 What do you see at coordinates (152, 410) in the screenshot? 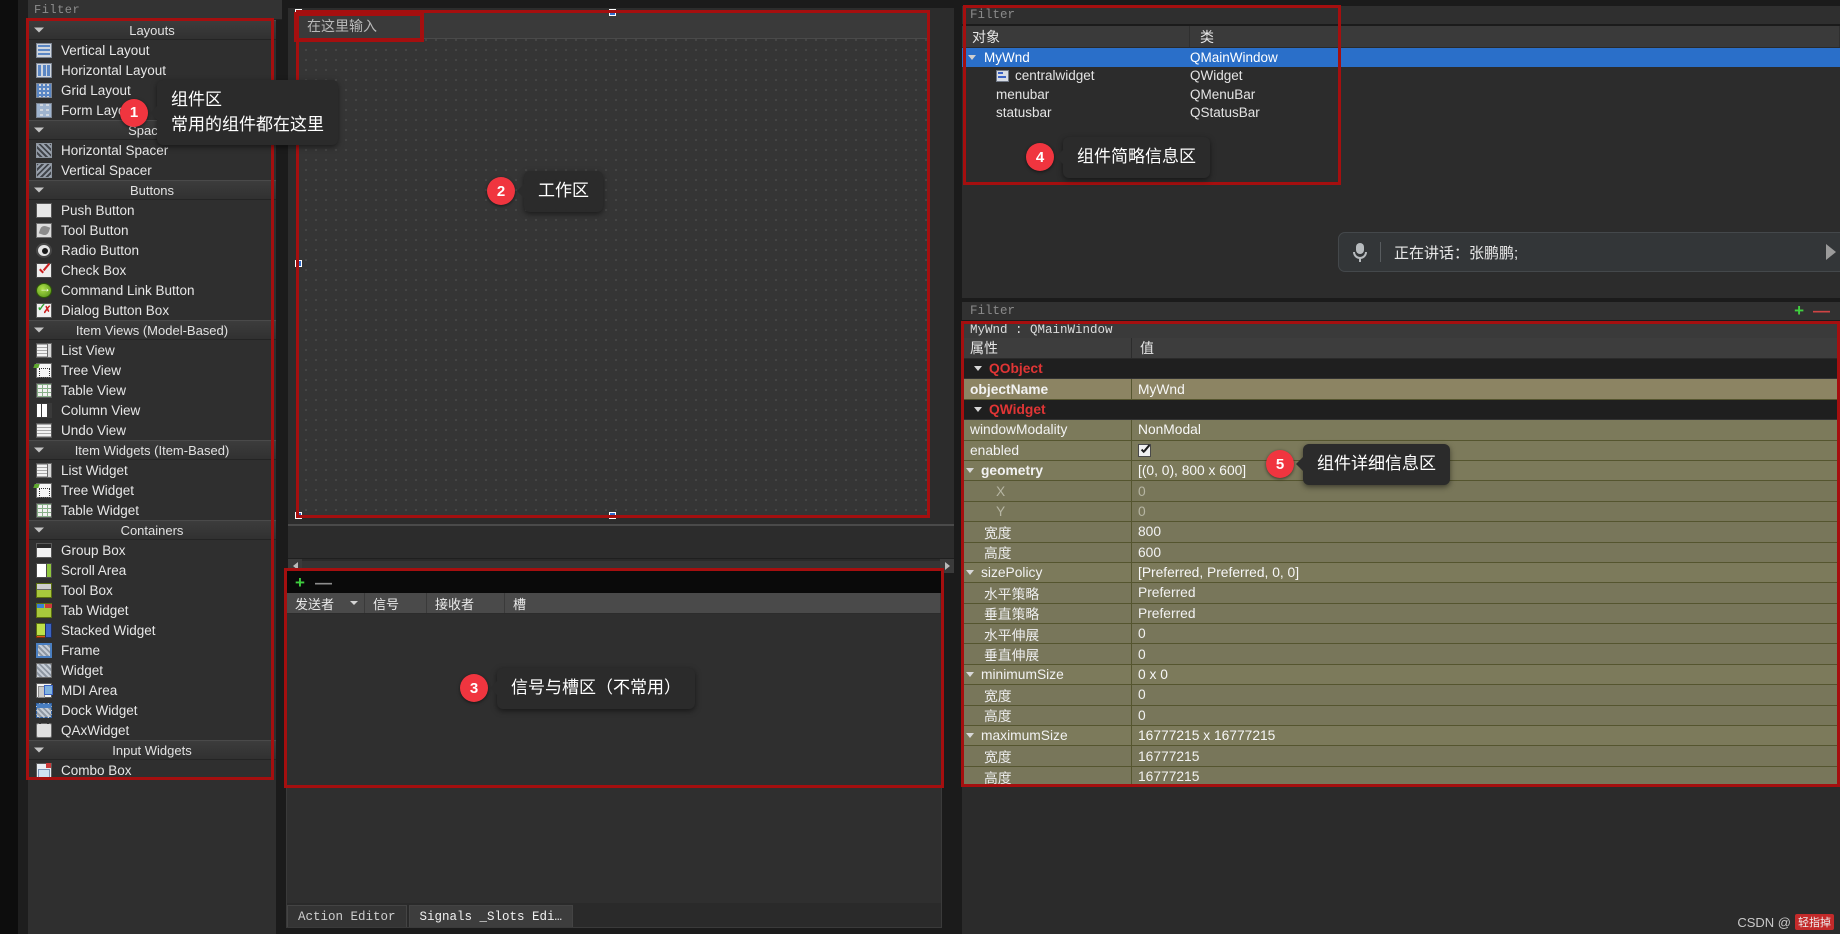
I see `widget-item-column-view: Column View` at bounding box center [152, 410].